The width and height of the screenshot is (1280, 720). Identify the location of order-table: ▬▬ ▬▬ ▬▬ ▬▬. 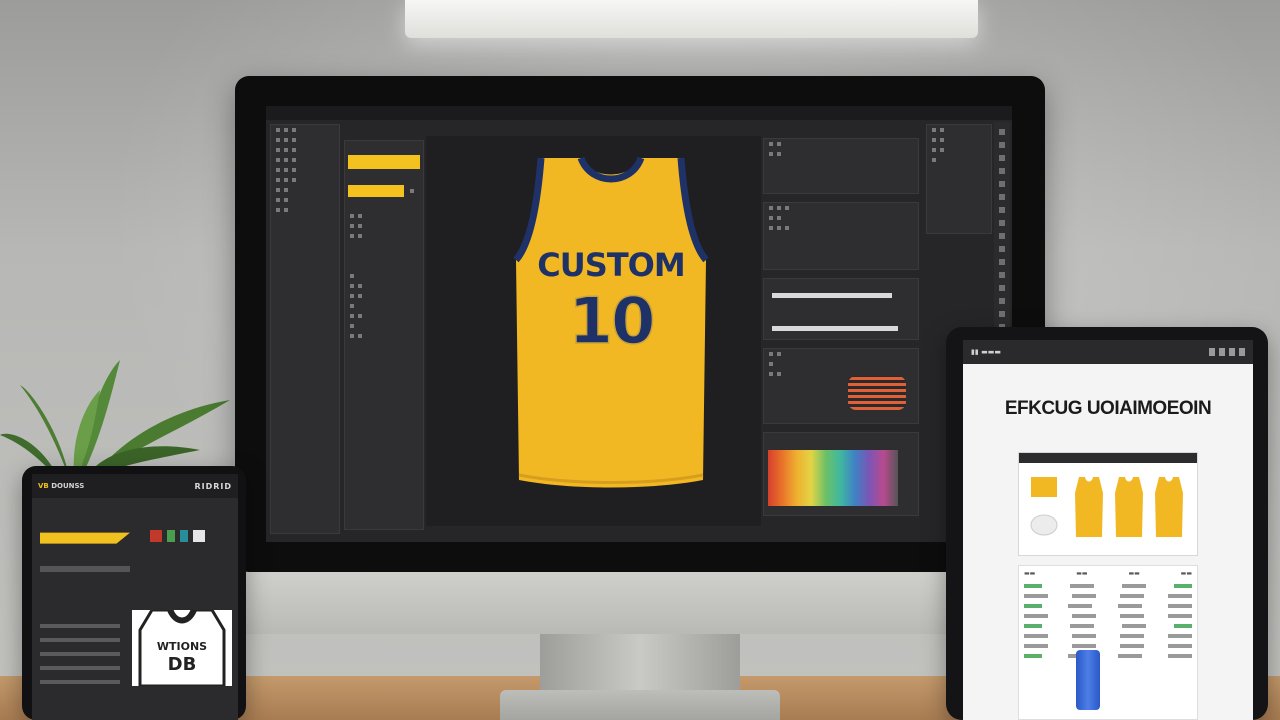
(1108, 642).